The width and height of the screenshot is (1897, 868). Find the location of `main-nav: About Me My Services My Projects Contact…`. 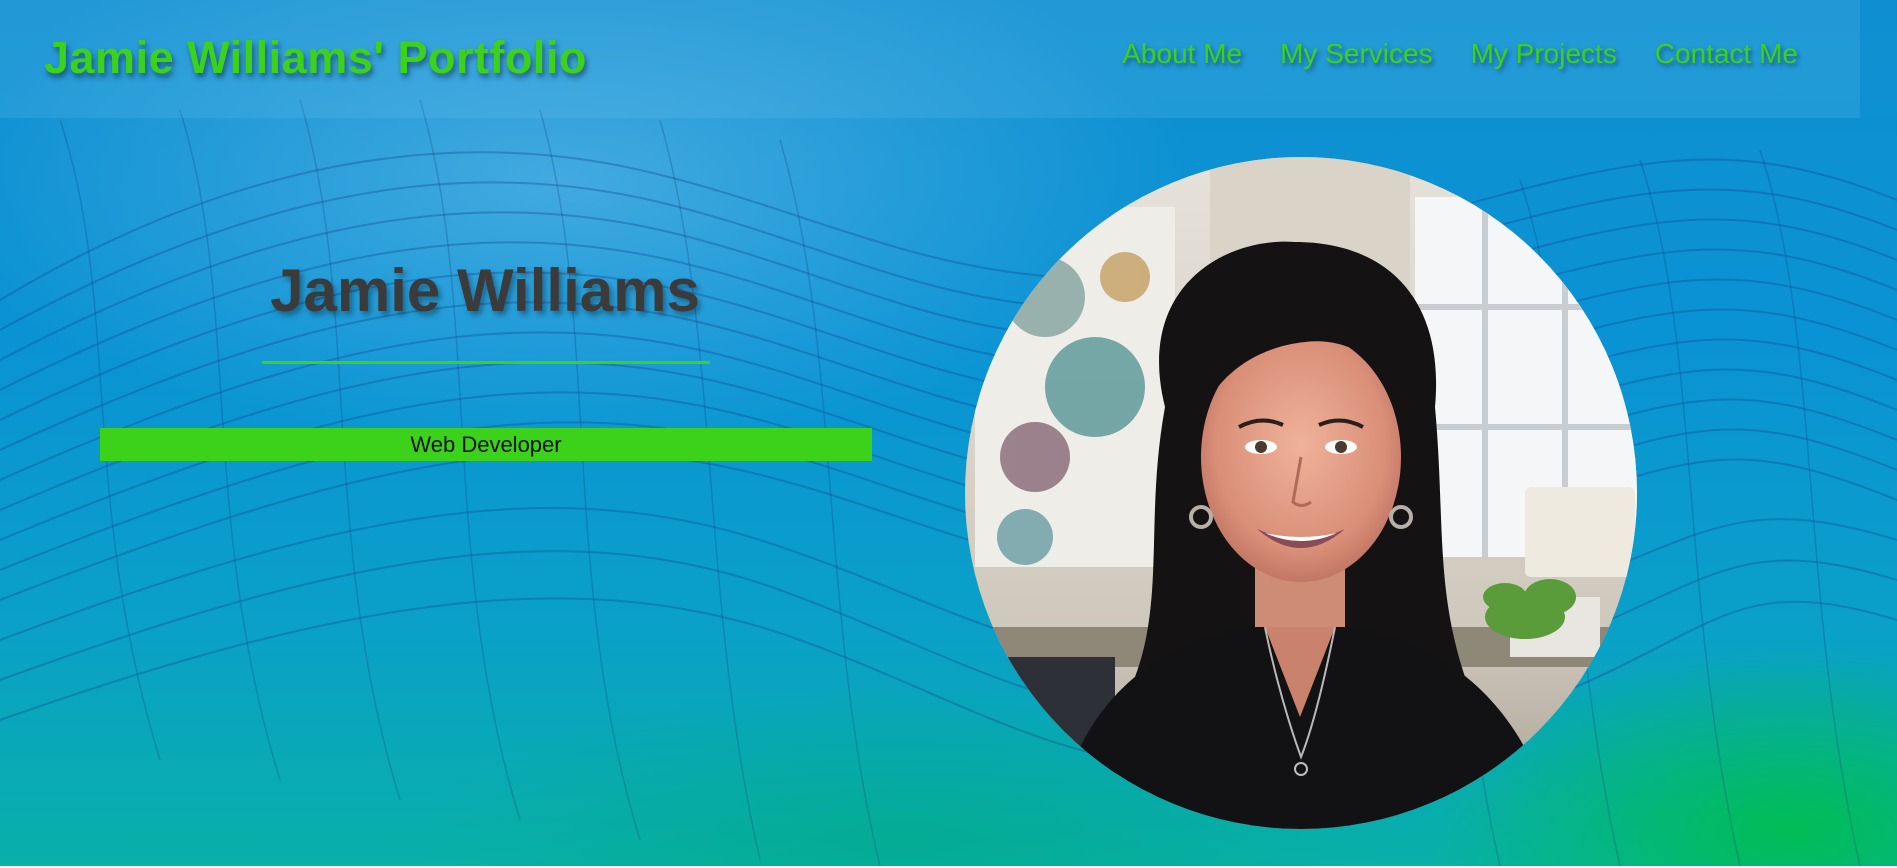

main-nav: About Me My Services My Projects Contact… is located at coordinates (1460, 54).